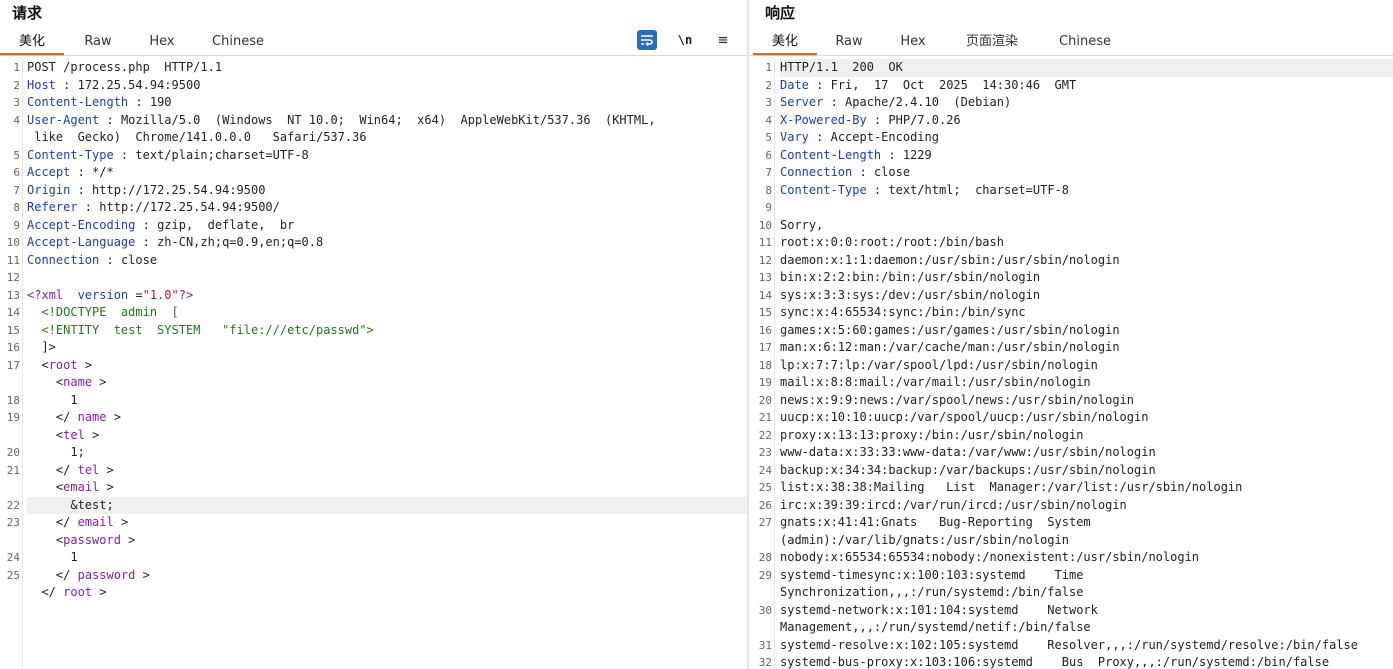 This screenshot has height=669, width=1393. Describe the element at coordinates (765, 610) in the screenshot. I see `line-number: 30` at that location.